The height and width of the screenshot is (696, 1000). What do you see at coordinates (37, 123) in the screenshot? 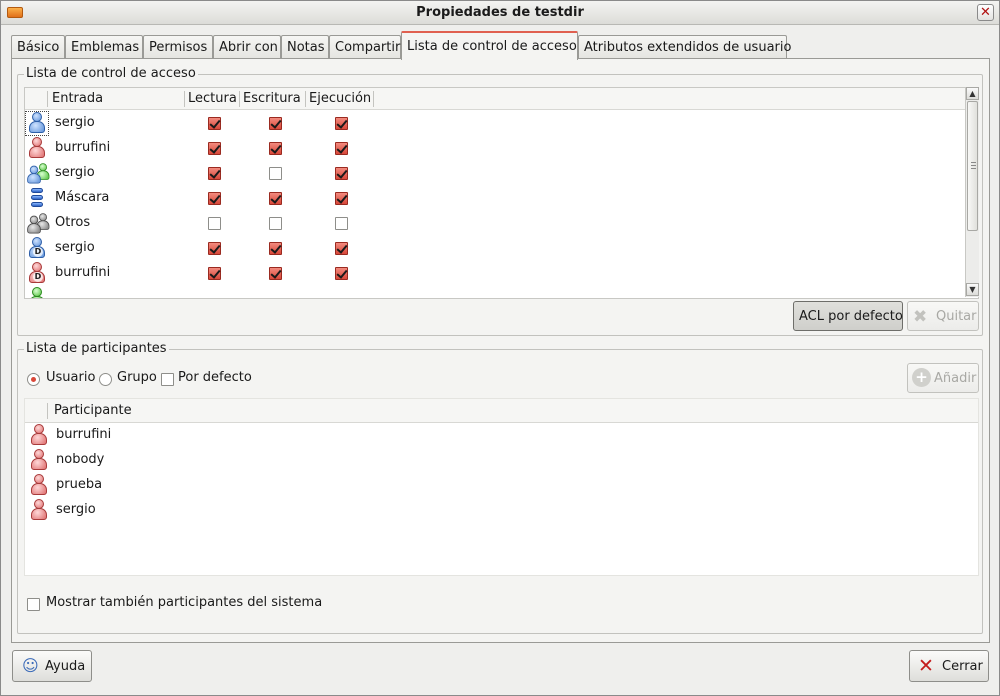
I see `user-blue-icon` at bounding box center [37, 123].